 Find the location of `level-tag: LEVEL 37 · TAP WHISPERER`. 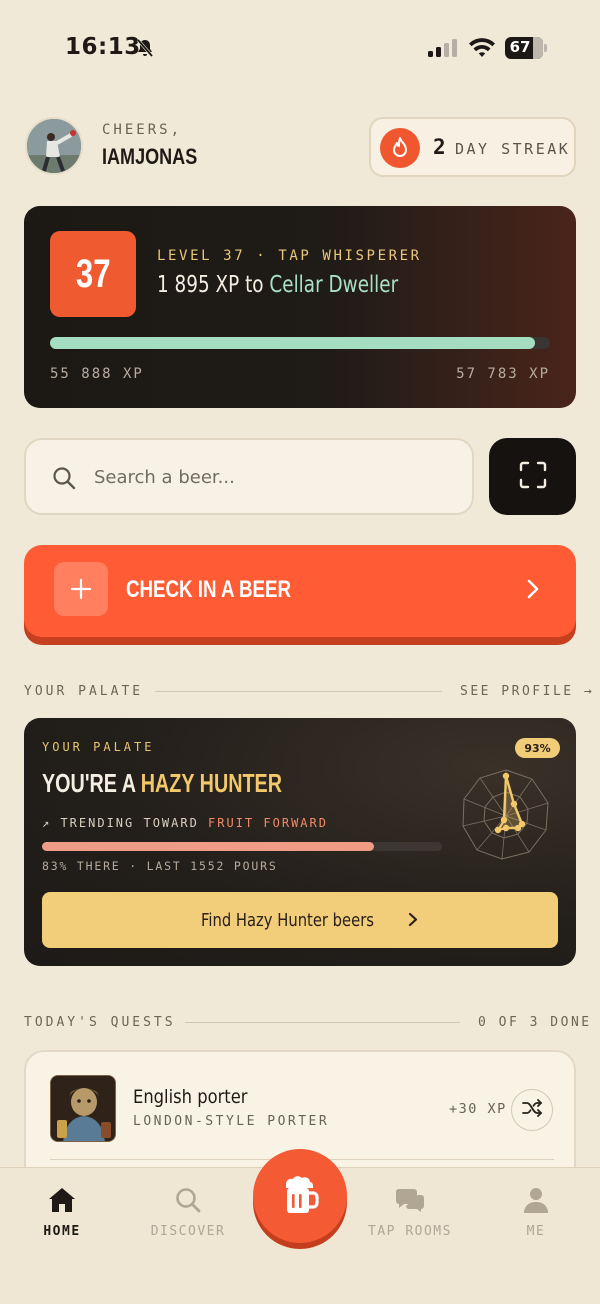

level-tag: LEVEL 37 · TAP WHISPERER is located at coordinates (289, 256).